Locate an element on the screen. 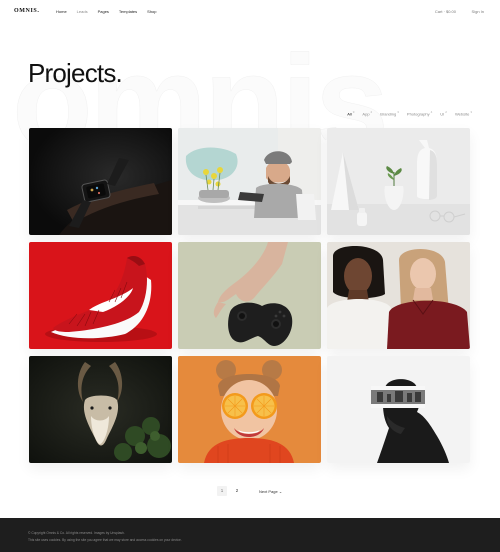 This screenshot has width=500, height=552. citrus-photo is located at coordinates (249, 409).